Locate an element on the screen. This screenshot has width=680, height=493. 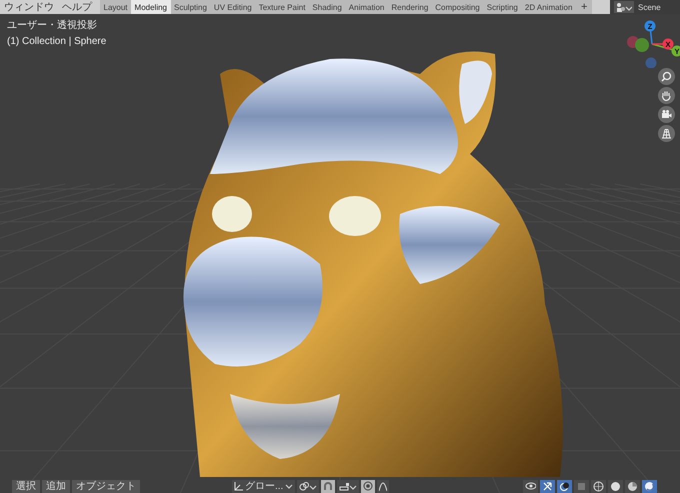
menu-item: ウィンドウ is located at coordinates (29, 7).